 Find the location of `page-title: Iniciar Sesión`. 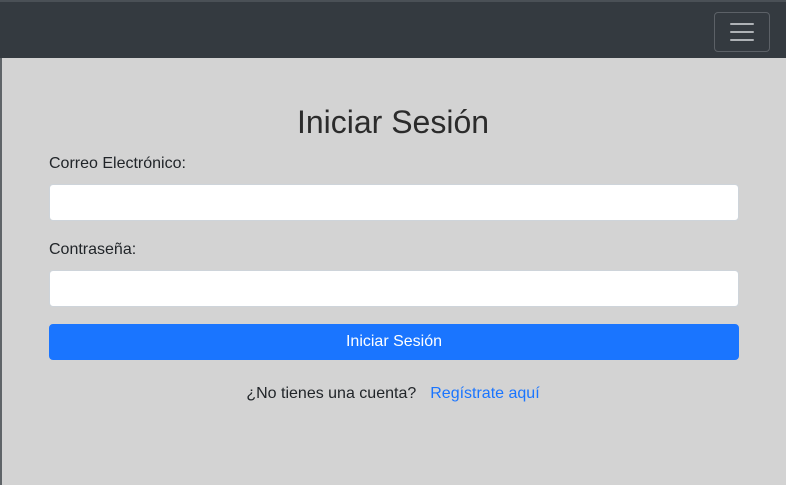

page-title: Iniciar Sesión is located at coordinates (393, 122).